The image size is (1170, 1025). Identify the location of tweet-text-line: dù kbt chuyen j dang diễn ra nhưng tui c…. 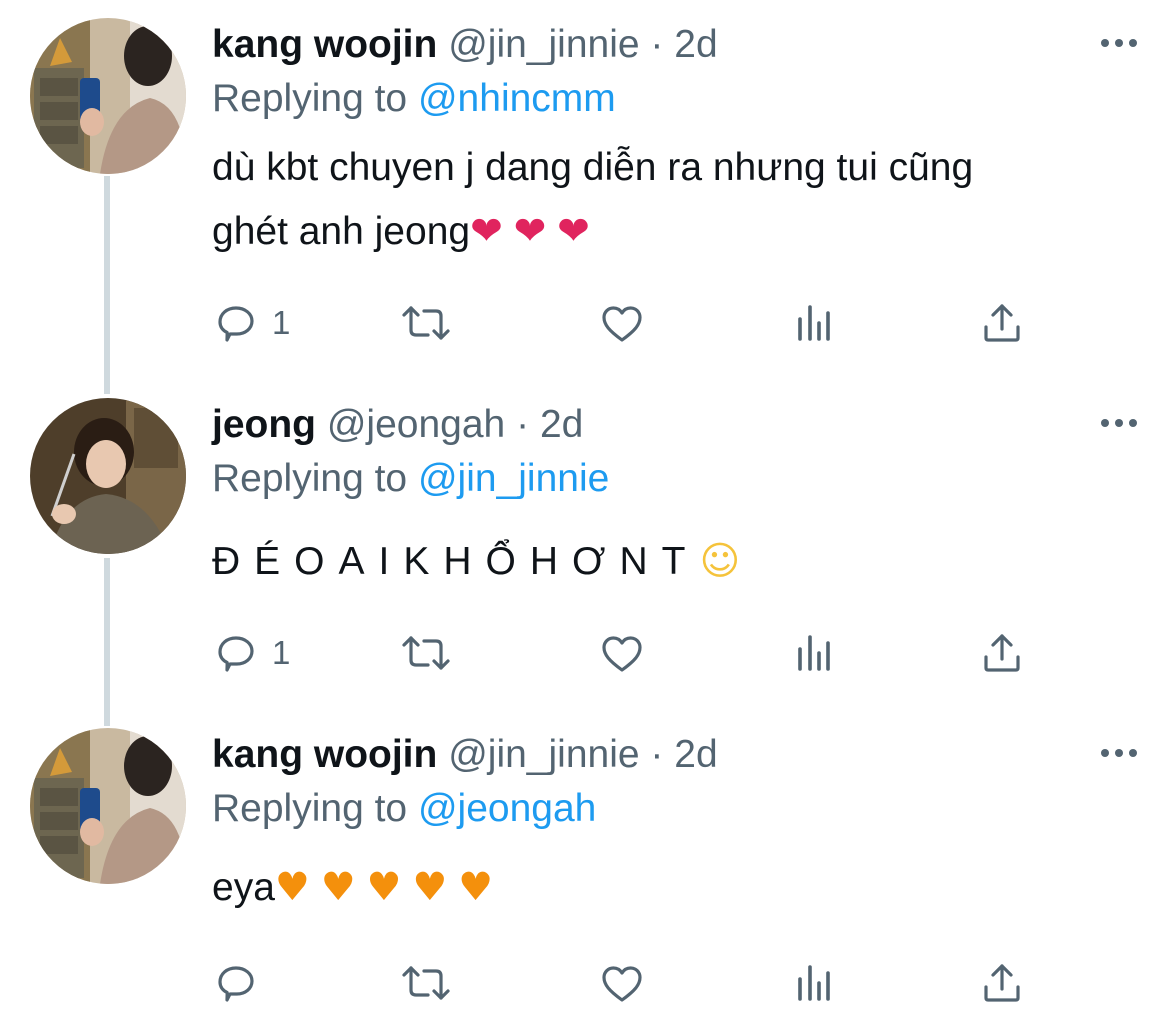
(593, 167).